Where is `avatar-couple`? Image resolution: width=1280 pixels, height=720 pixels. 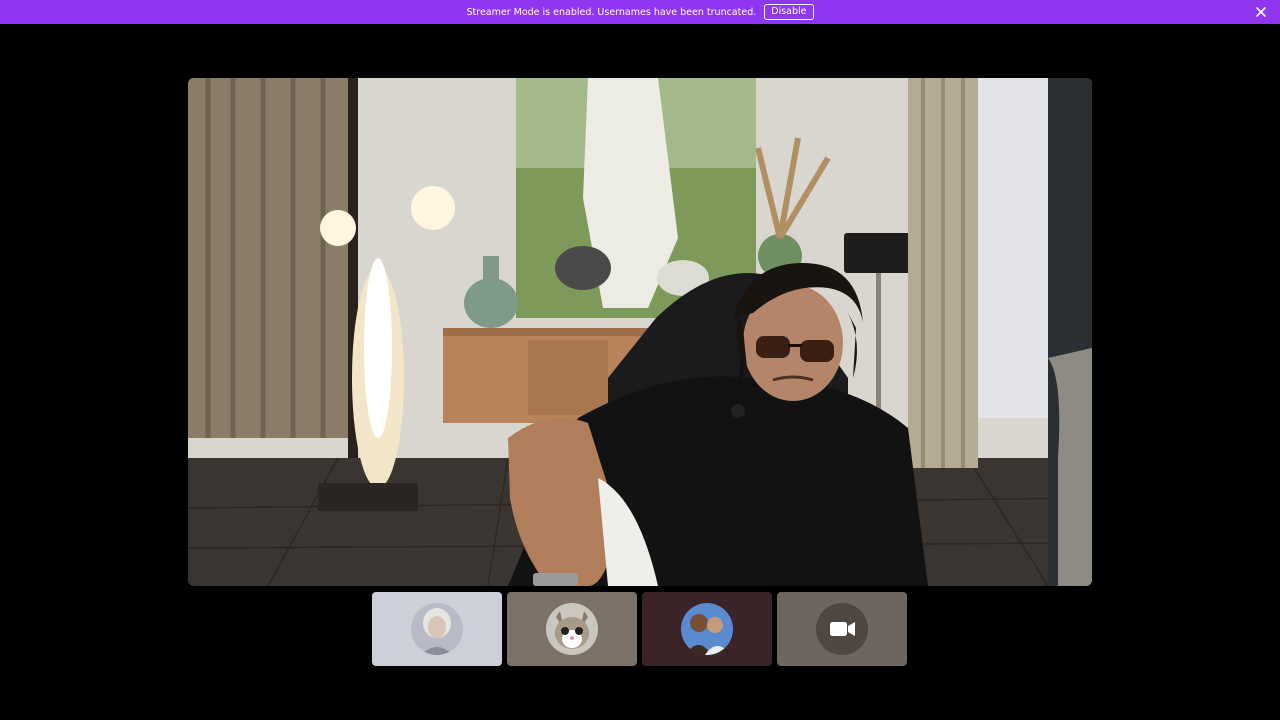
avatar-couple is located at coordinates (707, 629).